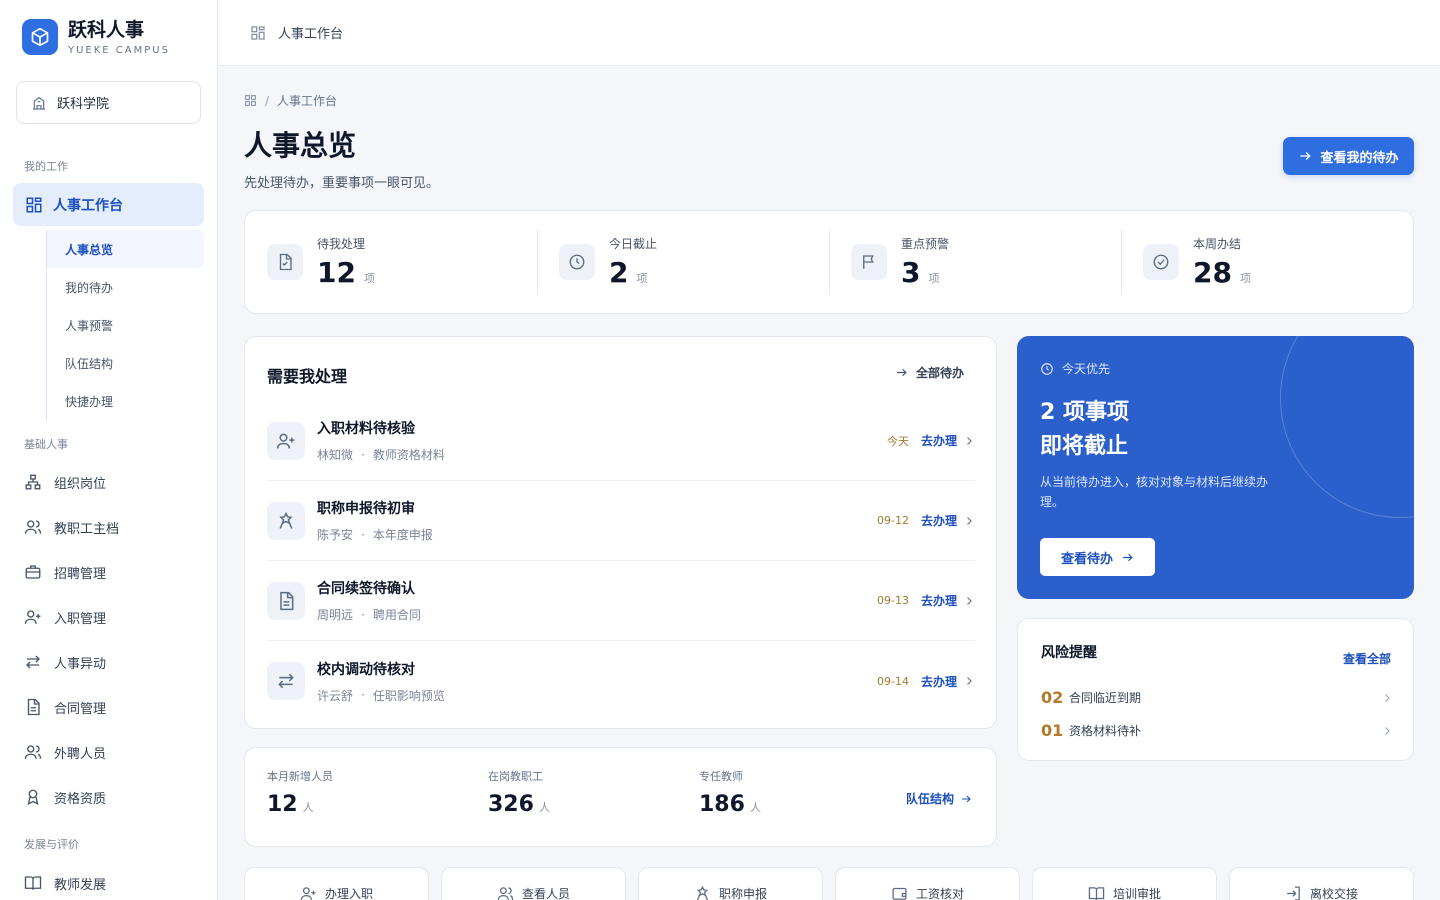 This screenshot has width=1440, height=900. I want to click on sidebar-item-hr-workbench: 人事工作台, so click(108, 204).